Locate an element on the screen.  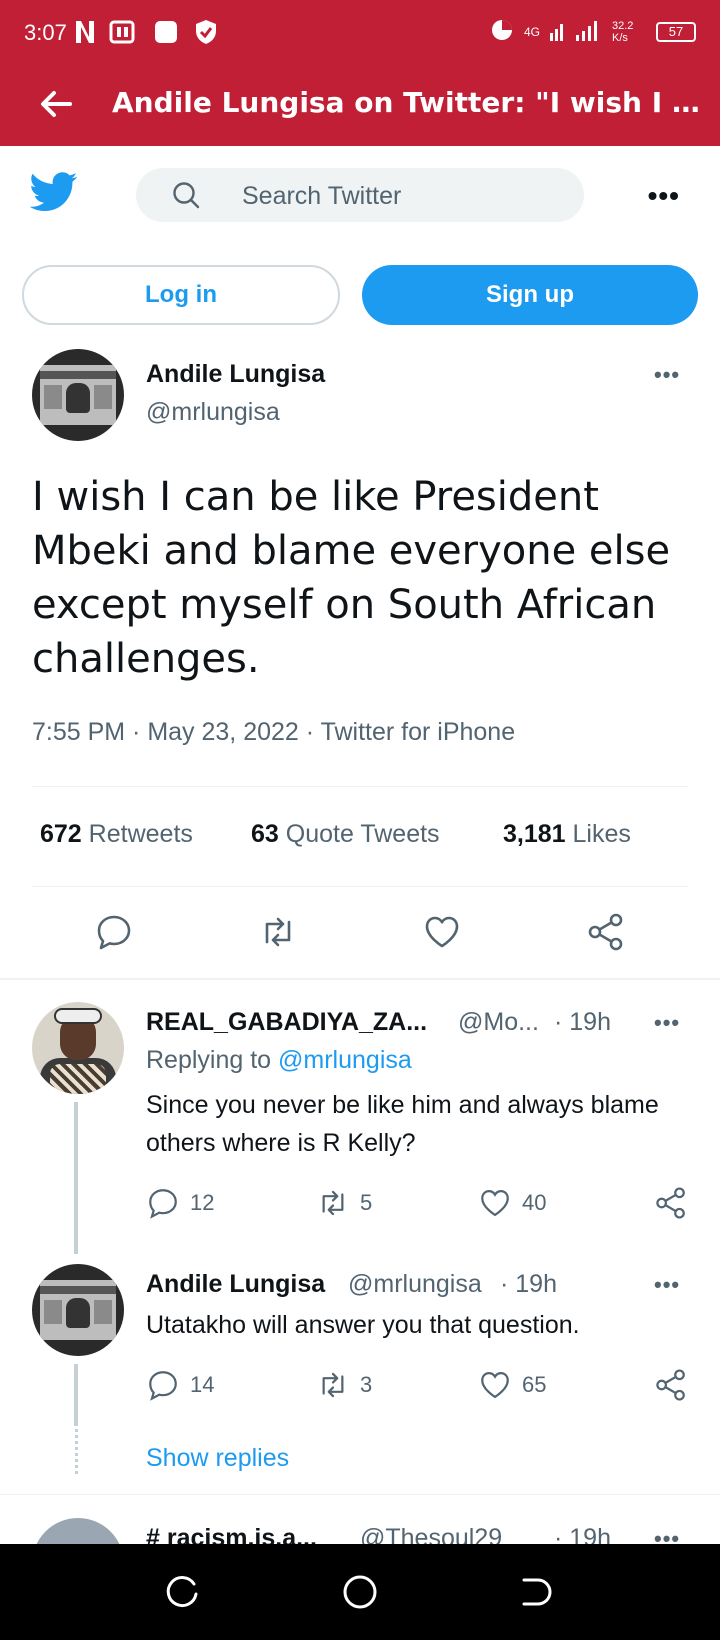
signup-button: Sign up is located at coordinates (530, 295).